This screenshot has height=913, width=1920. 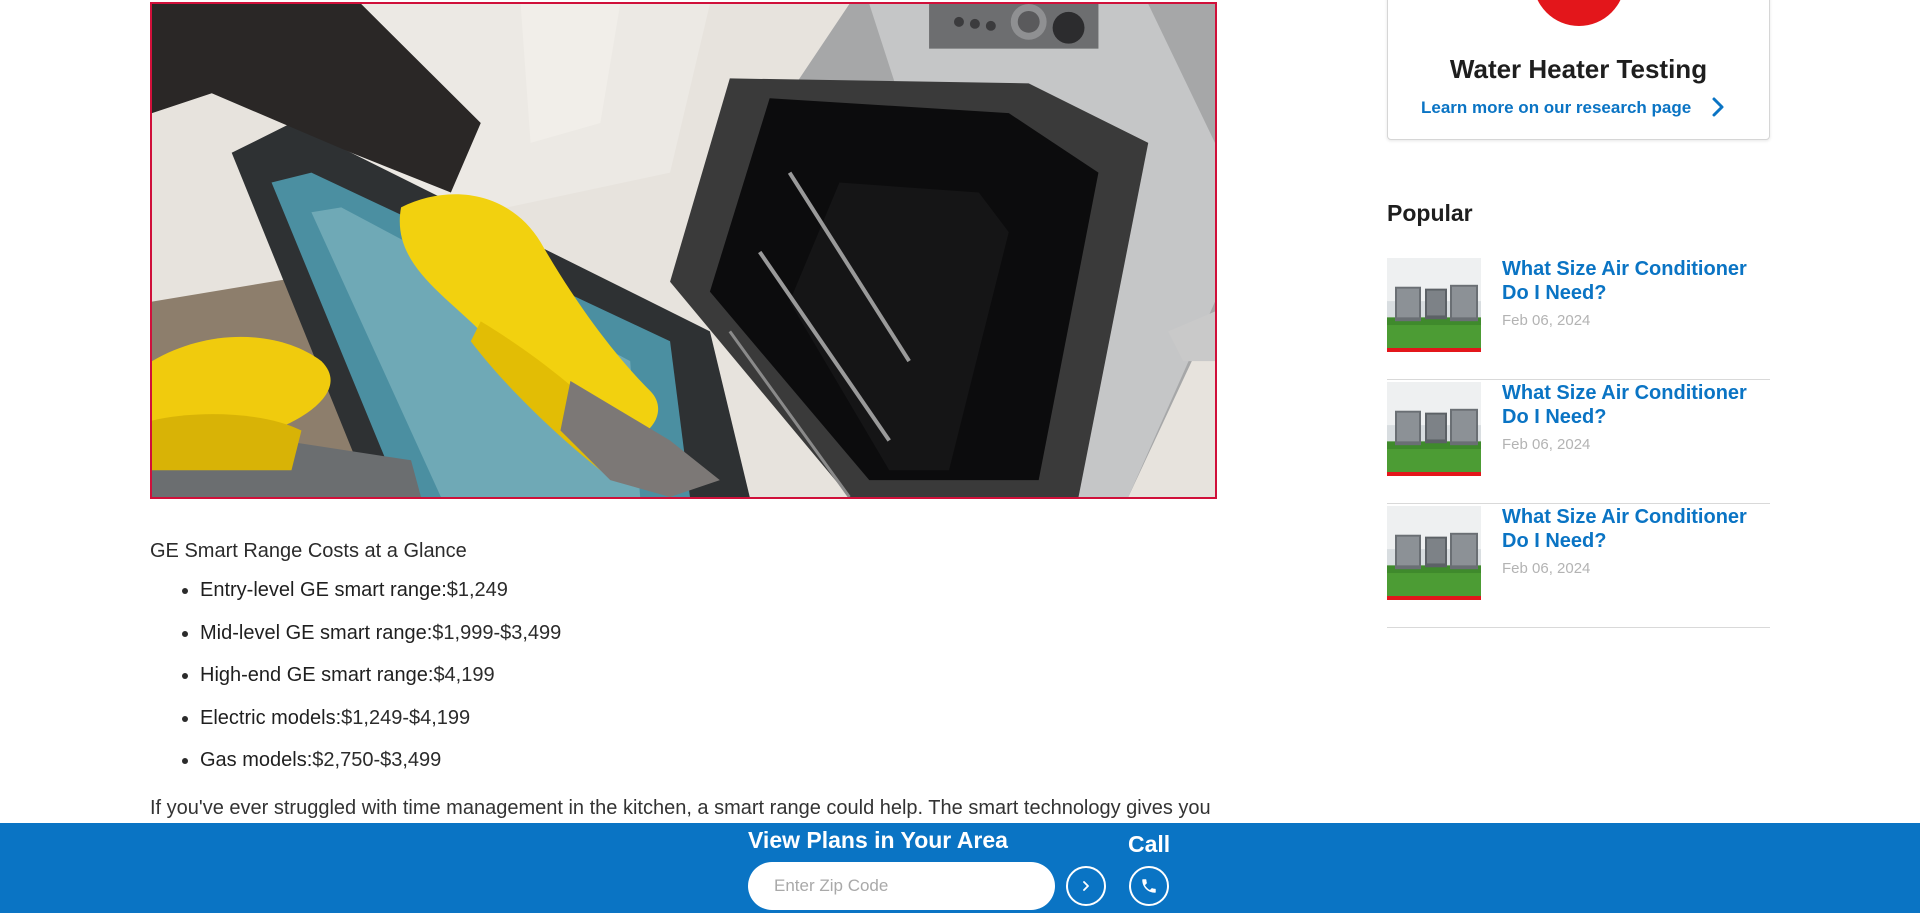 I want to click on cost-label: Mid-level GE smart range:, so click(x=316, y=632).